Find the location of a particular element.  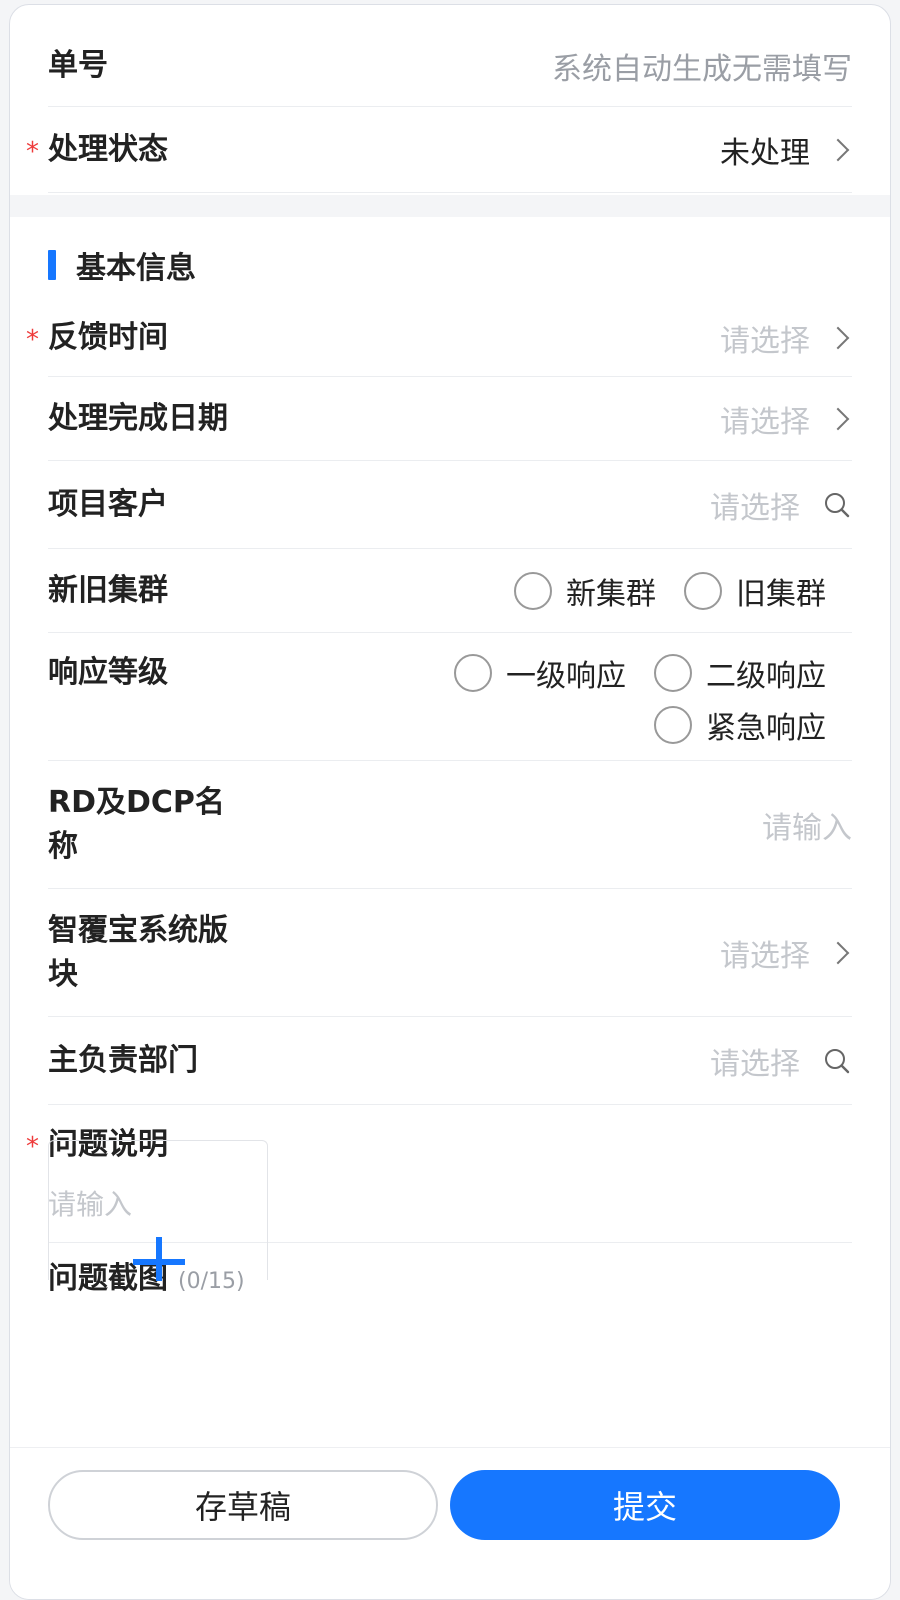

main-department-label: 主负责部门 is located at coordinates (123, 1060).